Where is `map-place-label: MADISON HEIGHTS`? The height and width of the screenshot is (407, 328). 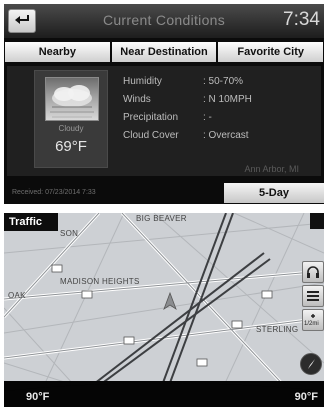
map-place-label: MADISON HEIGHTS is located at coordinates (100, 281).